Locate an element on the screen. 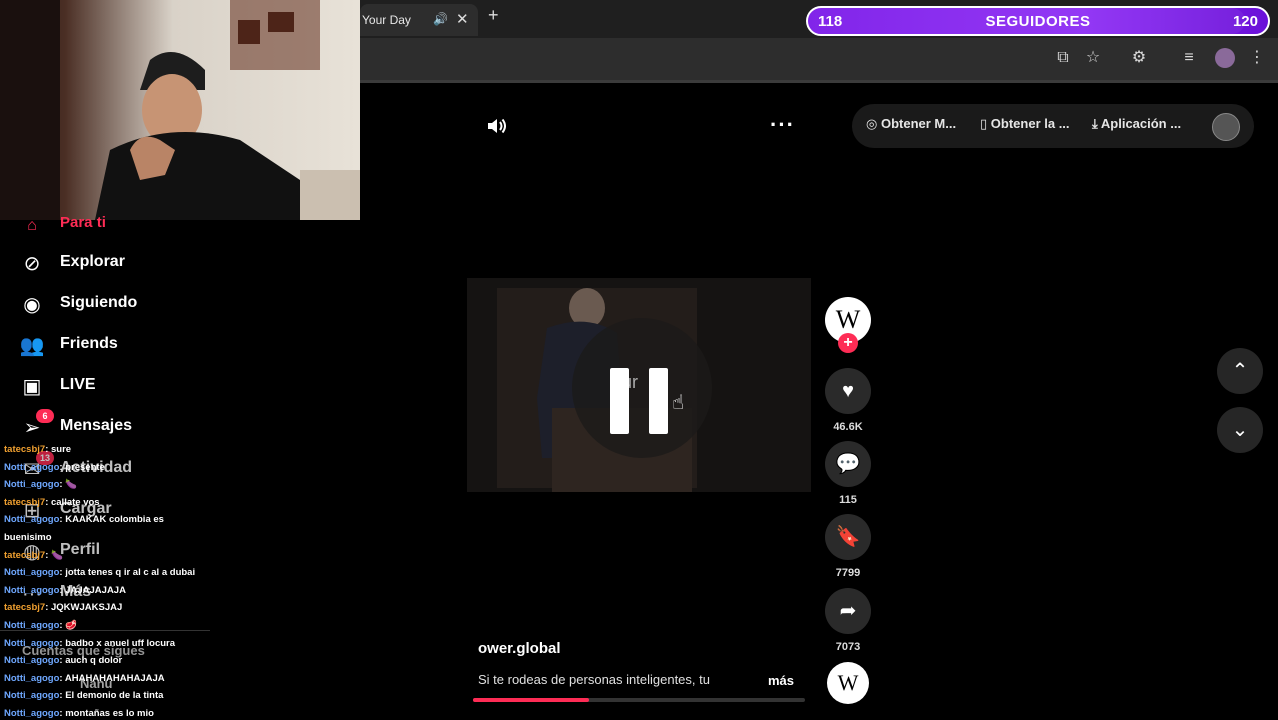 This screenshot has height=720, width=1278. chat-message: Notti_agogo: 🥩 is located at coordinates (40, 625).